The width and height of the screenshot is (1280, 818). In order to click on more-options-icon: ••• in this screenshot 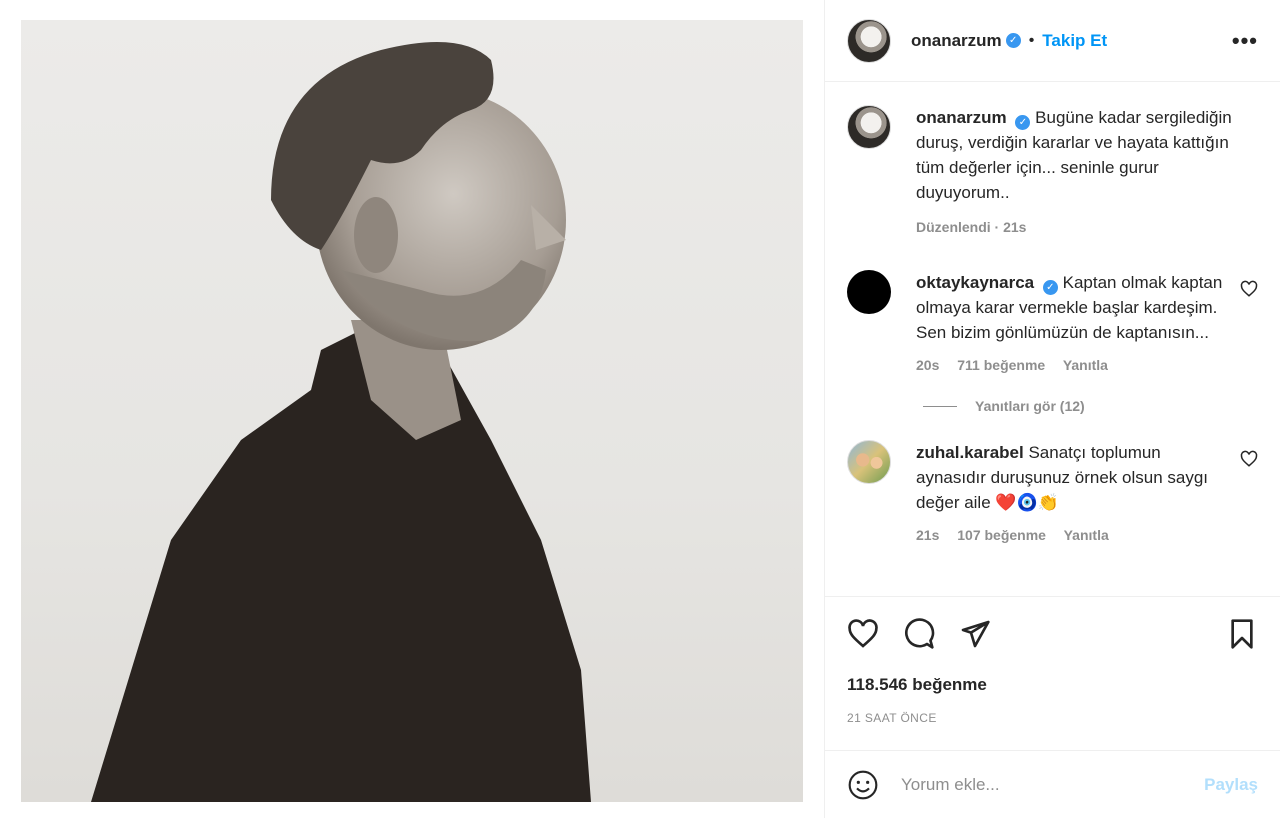, I will do `click(1245, 41)`.